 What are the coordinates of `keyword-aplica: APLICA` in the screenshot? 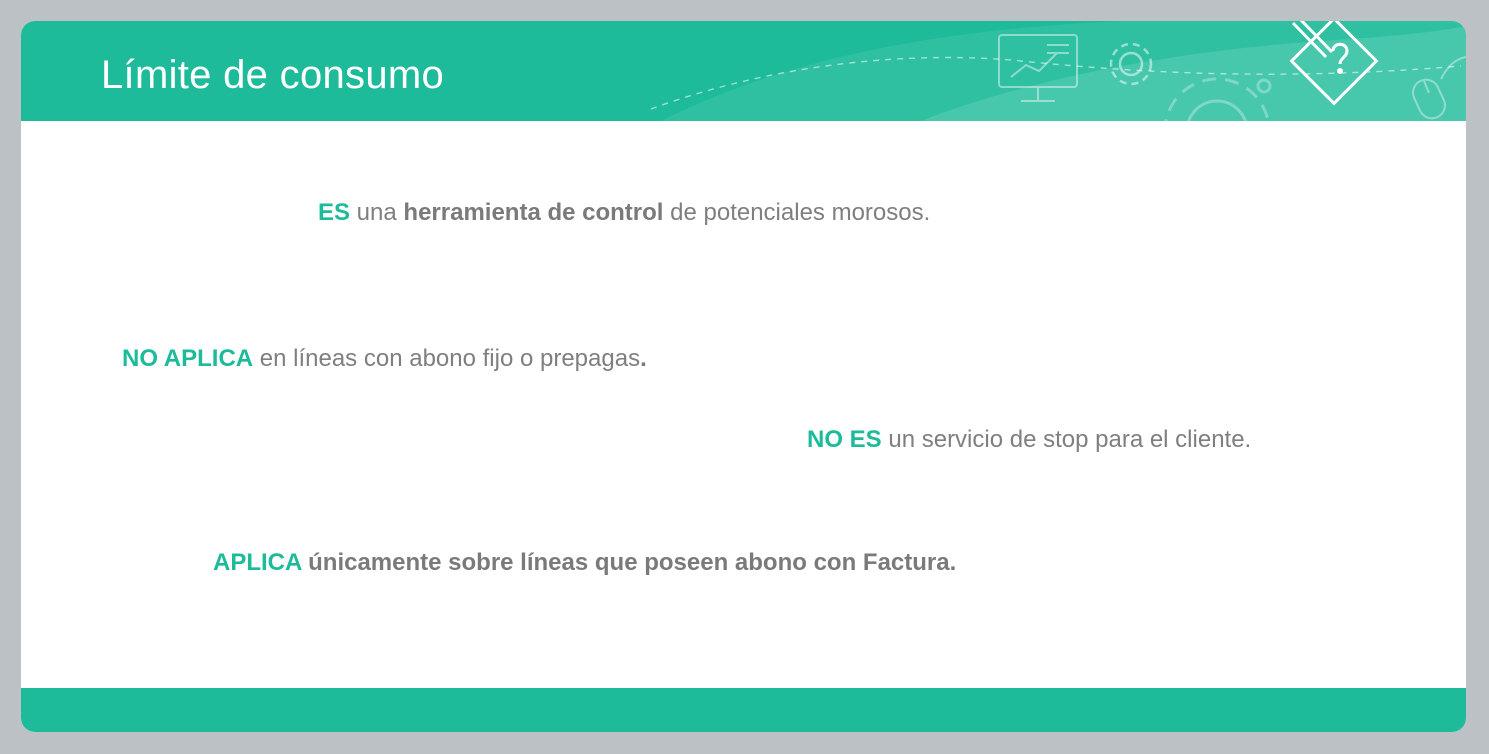 It's located at (257, 562).